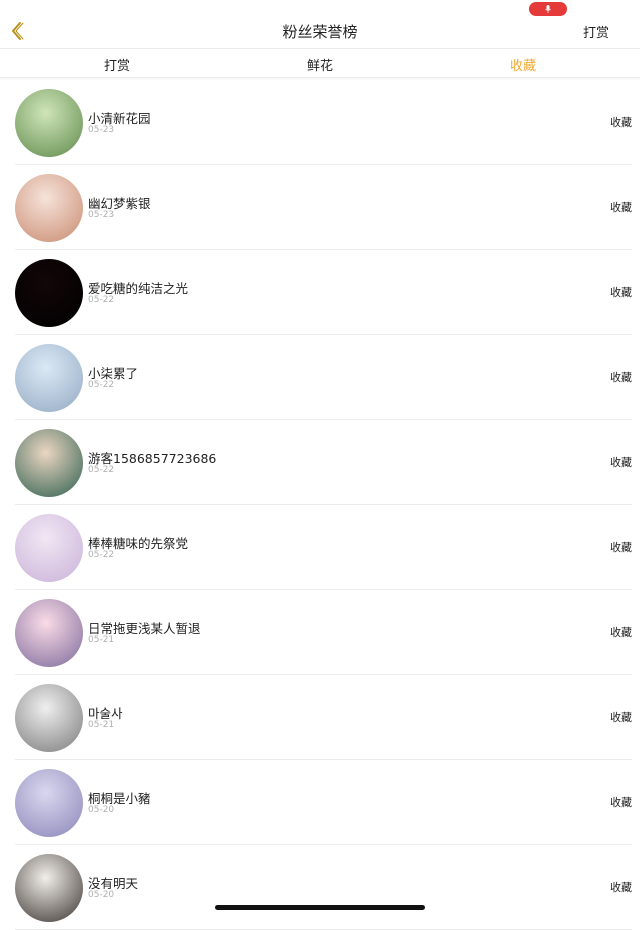 The height and width of the screenshot is (930, 640). What do you see at coordinates (523, 64) in the screenshot?
I see `tab-favorites: 收藏` at bounding box center [523, 64].